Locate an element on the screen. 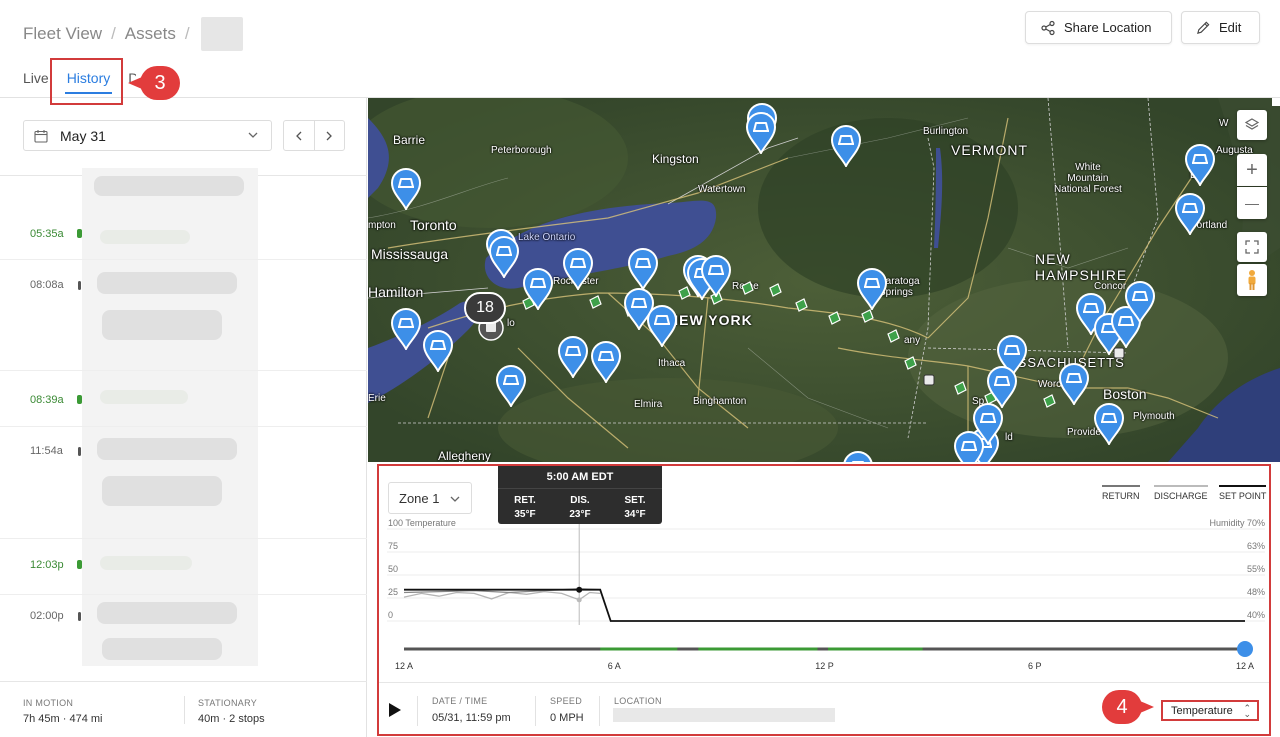 The height and width of the screenshot is (737, 1280). date-picker: May 31 is located at coordinates (147, 135).